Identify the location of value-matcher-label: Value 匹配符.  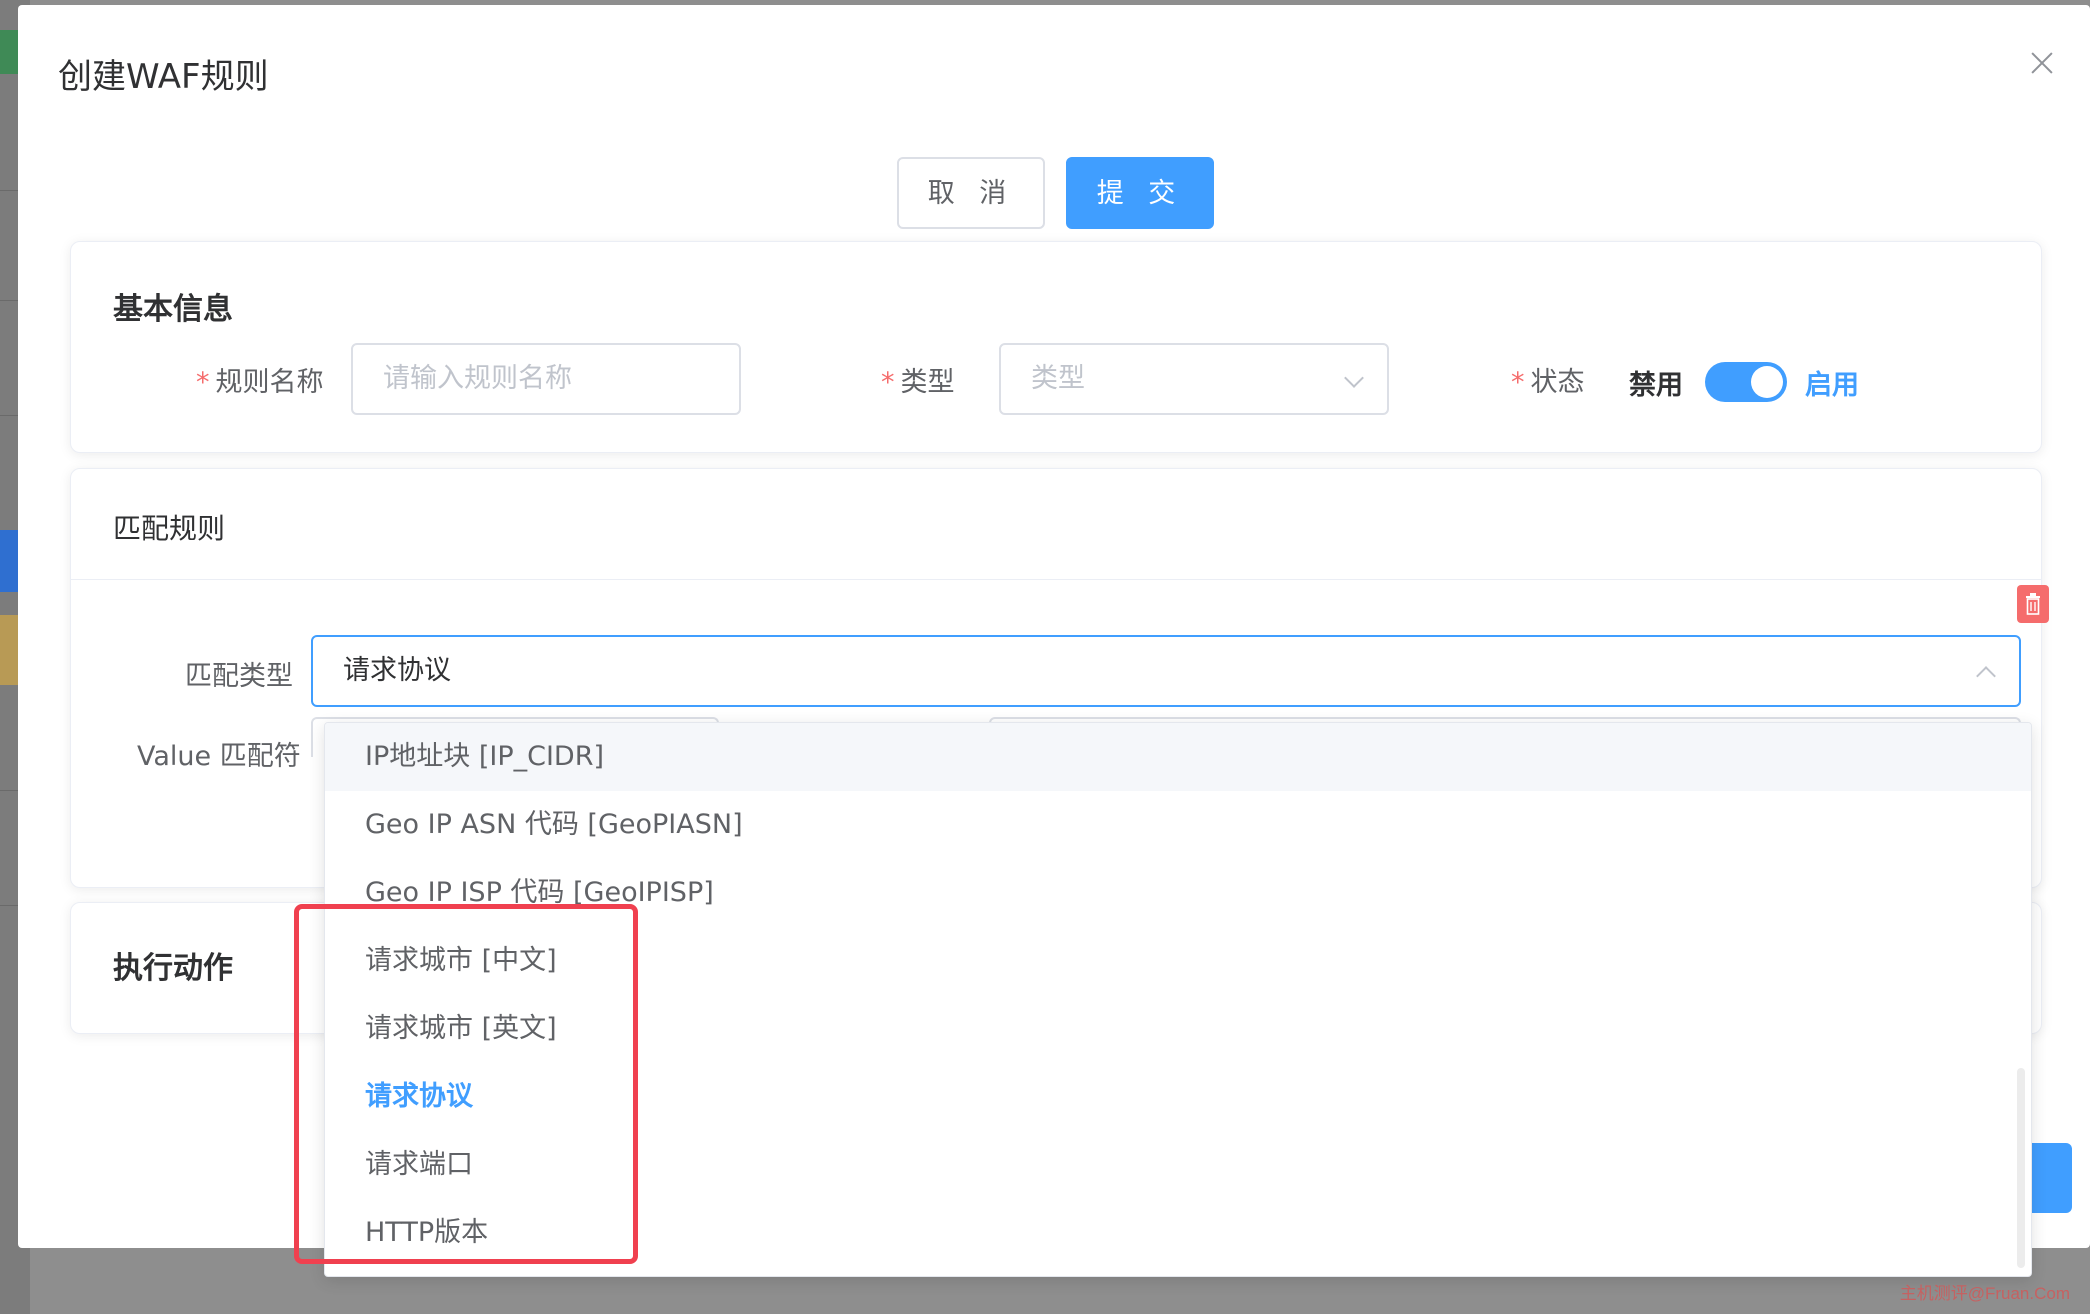
(219, 756).